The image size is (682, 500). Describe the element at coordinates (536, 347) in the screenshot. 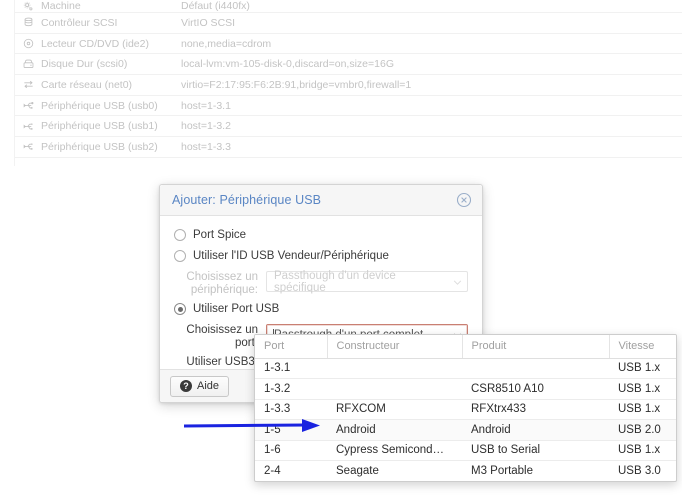

I see `column-header-produit: Produit` at that location.